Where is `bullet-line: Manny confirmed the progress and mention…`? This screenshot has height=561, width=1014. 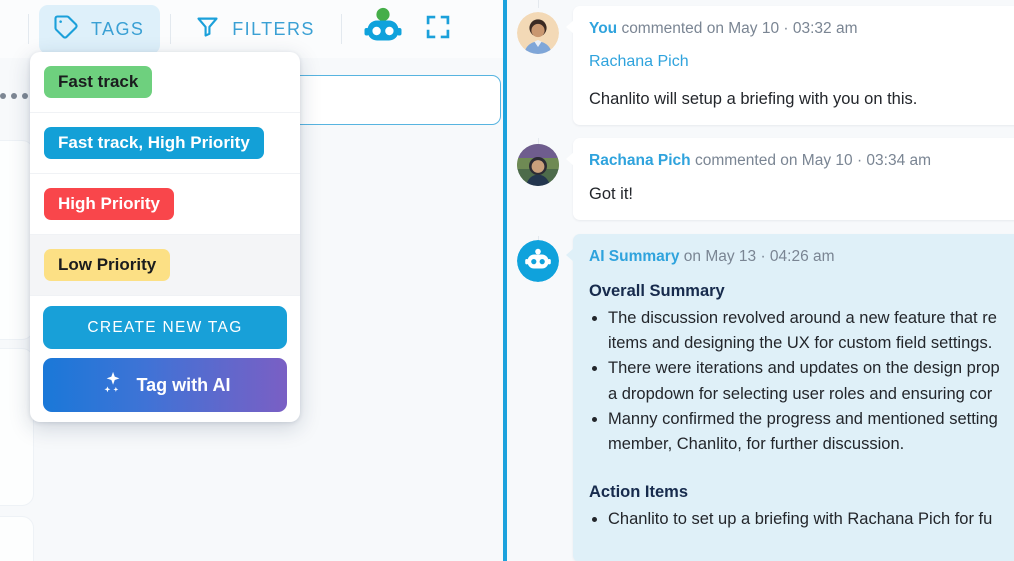
bullet-line: Manny confirmed the progress and mention… is located at coordinates (803, 418).